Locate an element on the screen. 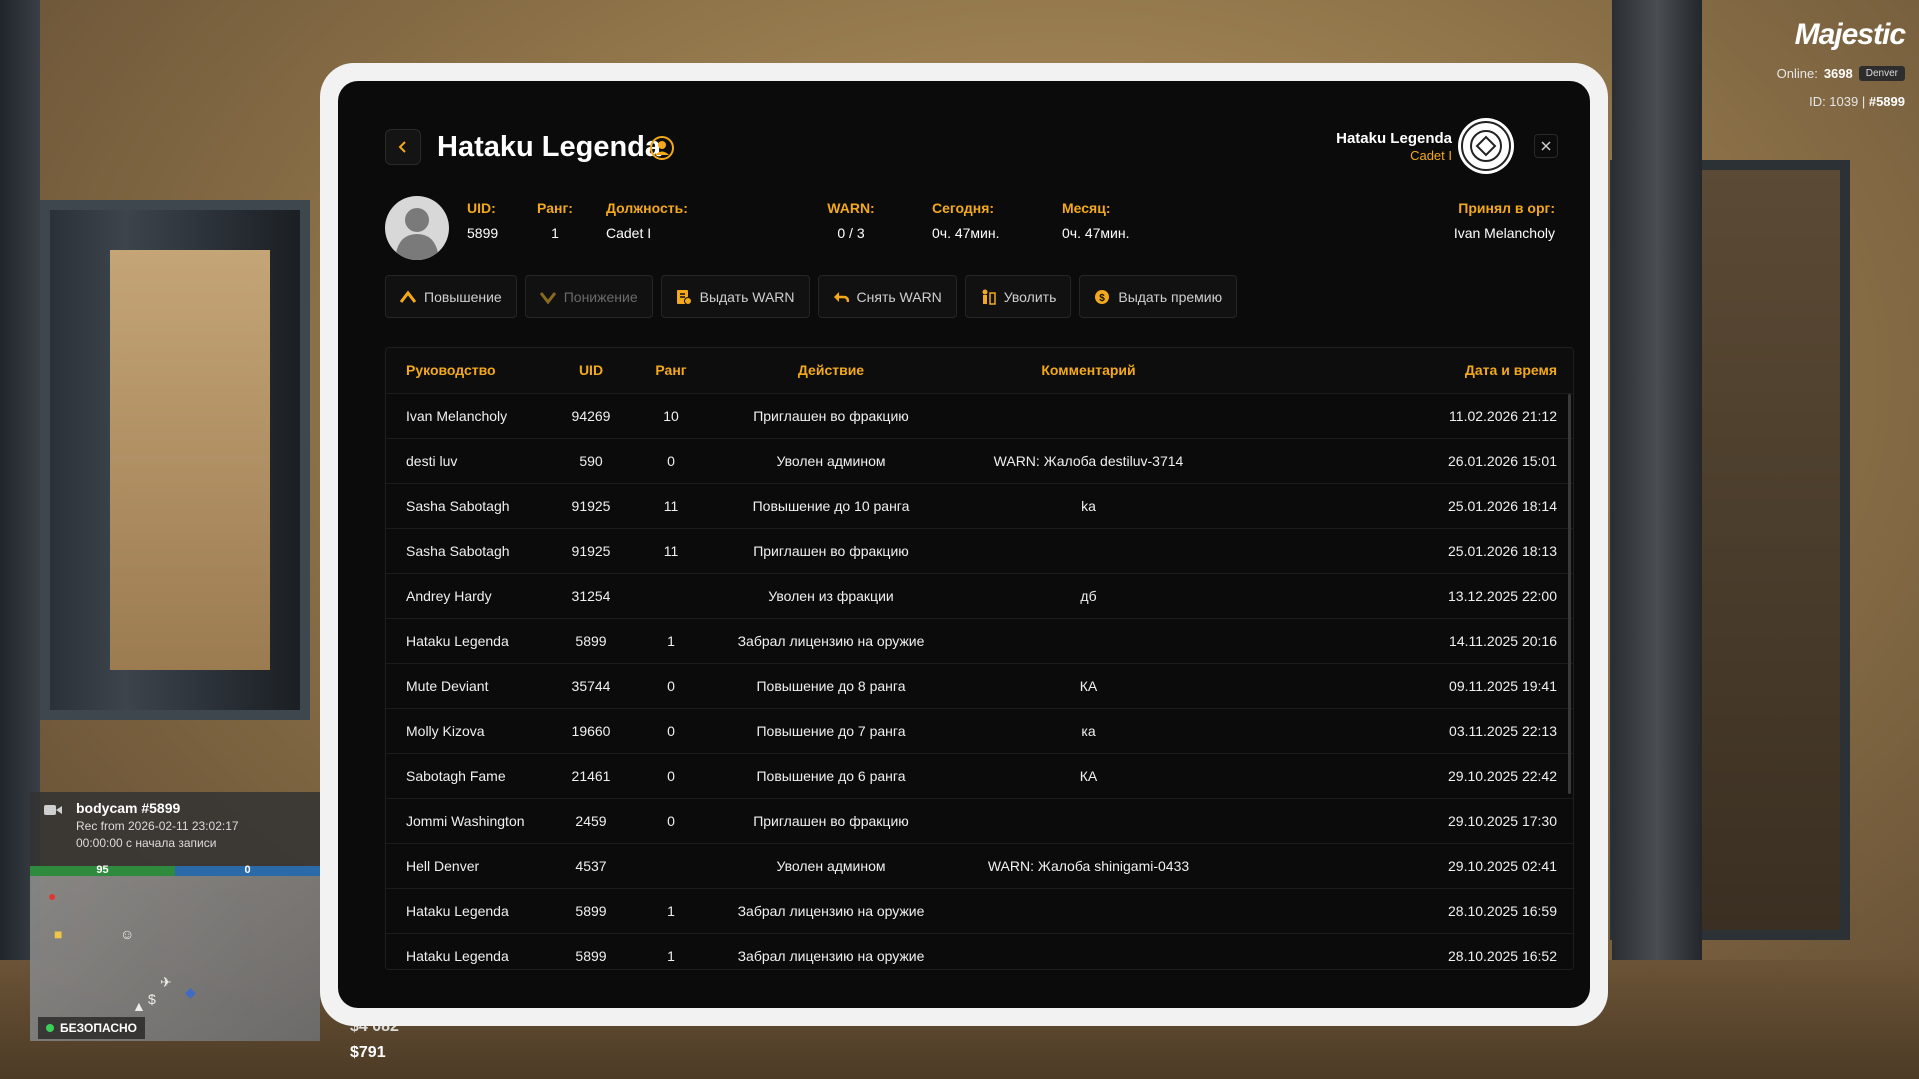 This screenshot has width=1919, height=1079. avatar is located at coordinates (417, 228).